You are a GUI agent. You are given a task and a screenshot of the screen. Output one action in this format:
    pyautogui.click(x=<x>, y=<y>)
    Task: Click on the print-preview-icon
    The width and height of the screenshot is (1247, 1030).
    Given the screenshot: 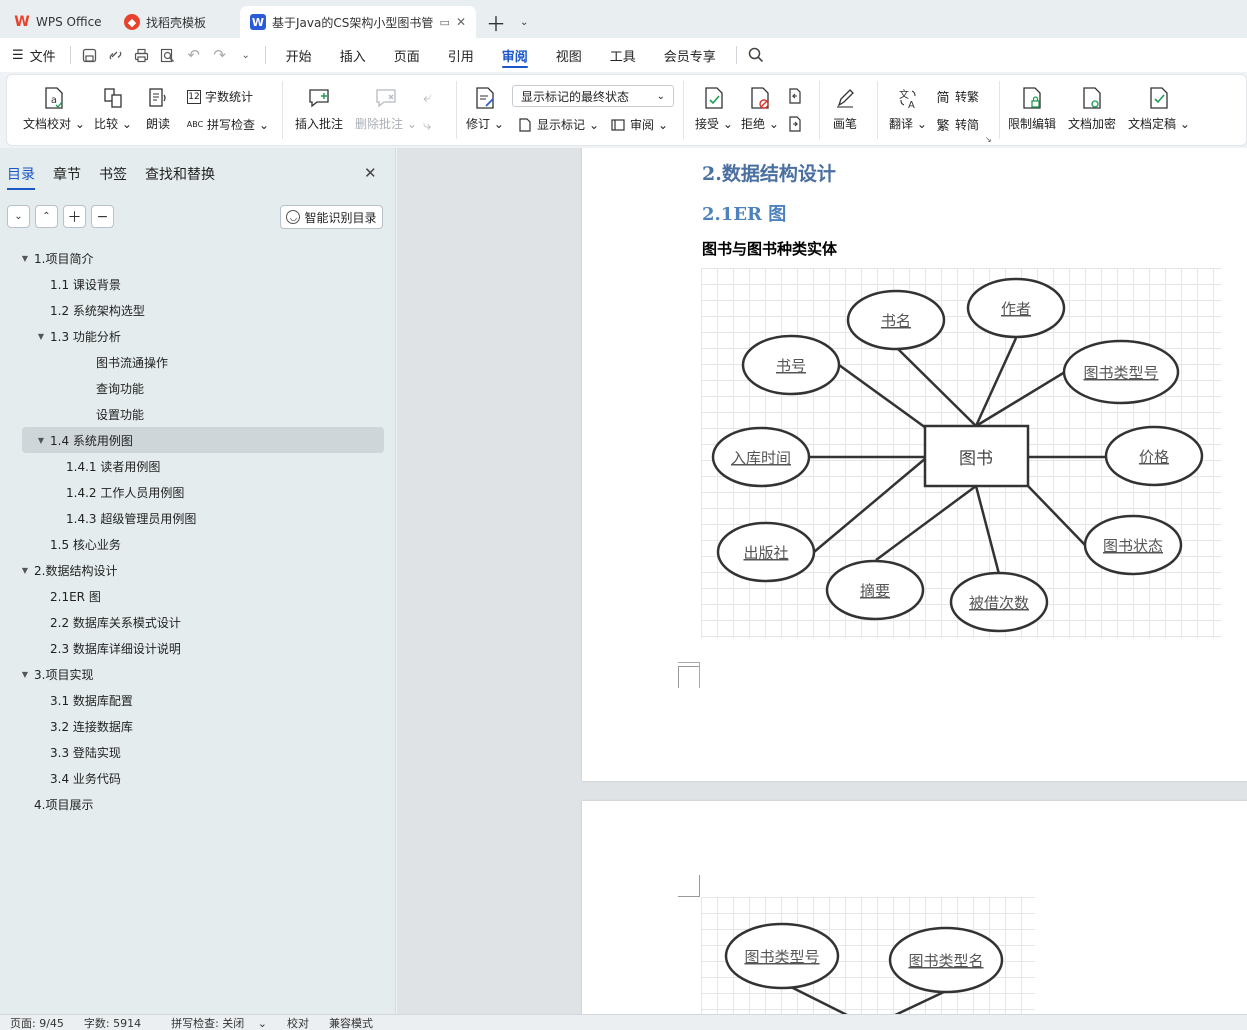 What is the action you would take?
    pyautogui.click(x=168, y=55)
    